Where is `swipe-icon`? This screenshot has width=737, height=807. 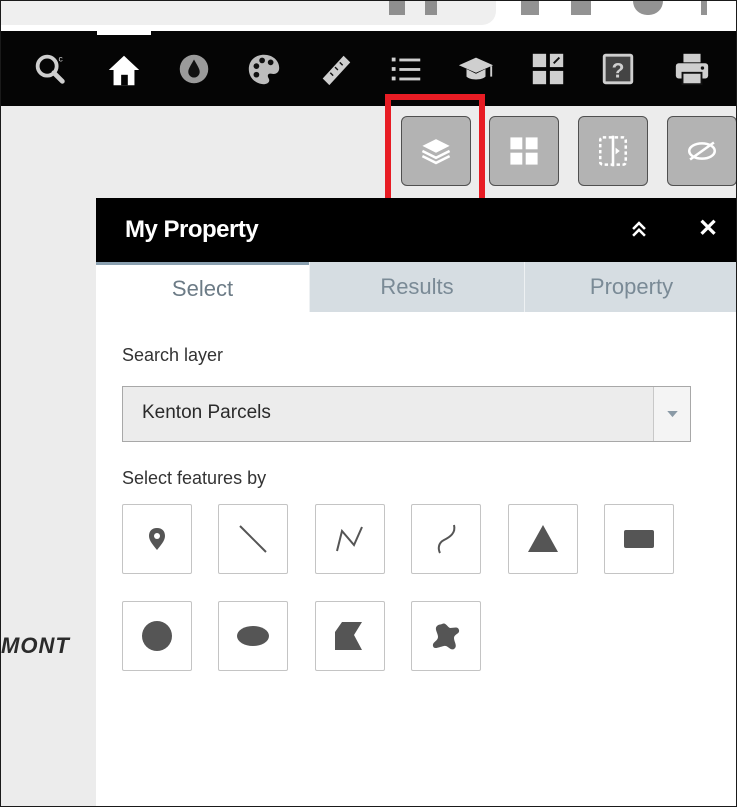 swipe-icon is located at coordinates (613, 151).